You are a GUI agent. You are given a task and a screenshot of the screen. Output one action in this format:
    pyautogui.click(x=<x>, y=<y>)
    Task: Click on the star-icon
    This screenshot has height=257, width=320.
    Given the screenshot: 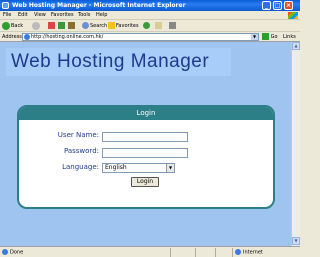 What is the action you would take?
    pyautogui.click(x=111, y=25)
    